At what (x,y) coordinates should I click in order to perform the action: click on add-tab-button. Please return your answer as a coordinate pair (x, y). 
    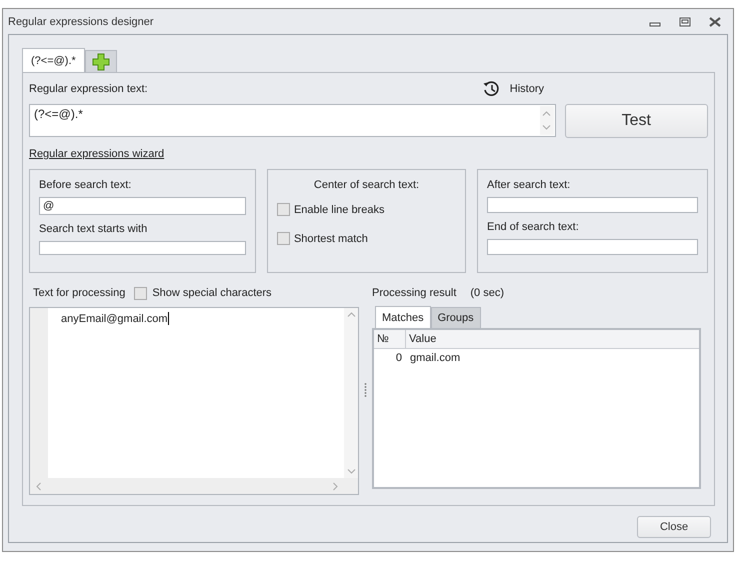
    Looking at the image, I should click on (100, 61).